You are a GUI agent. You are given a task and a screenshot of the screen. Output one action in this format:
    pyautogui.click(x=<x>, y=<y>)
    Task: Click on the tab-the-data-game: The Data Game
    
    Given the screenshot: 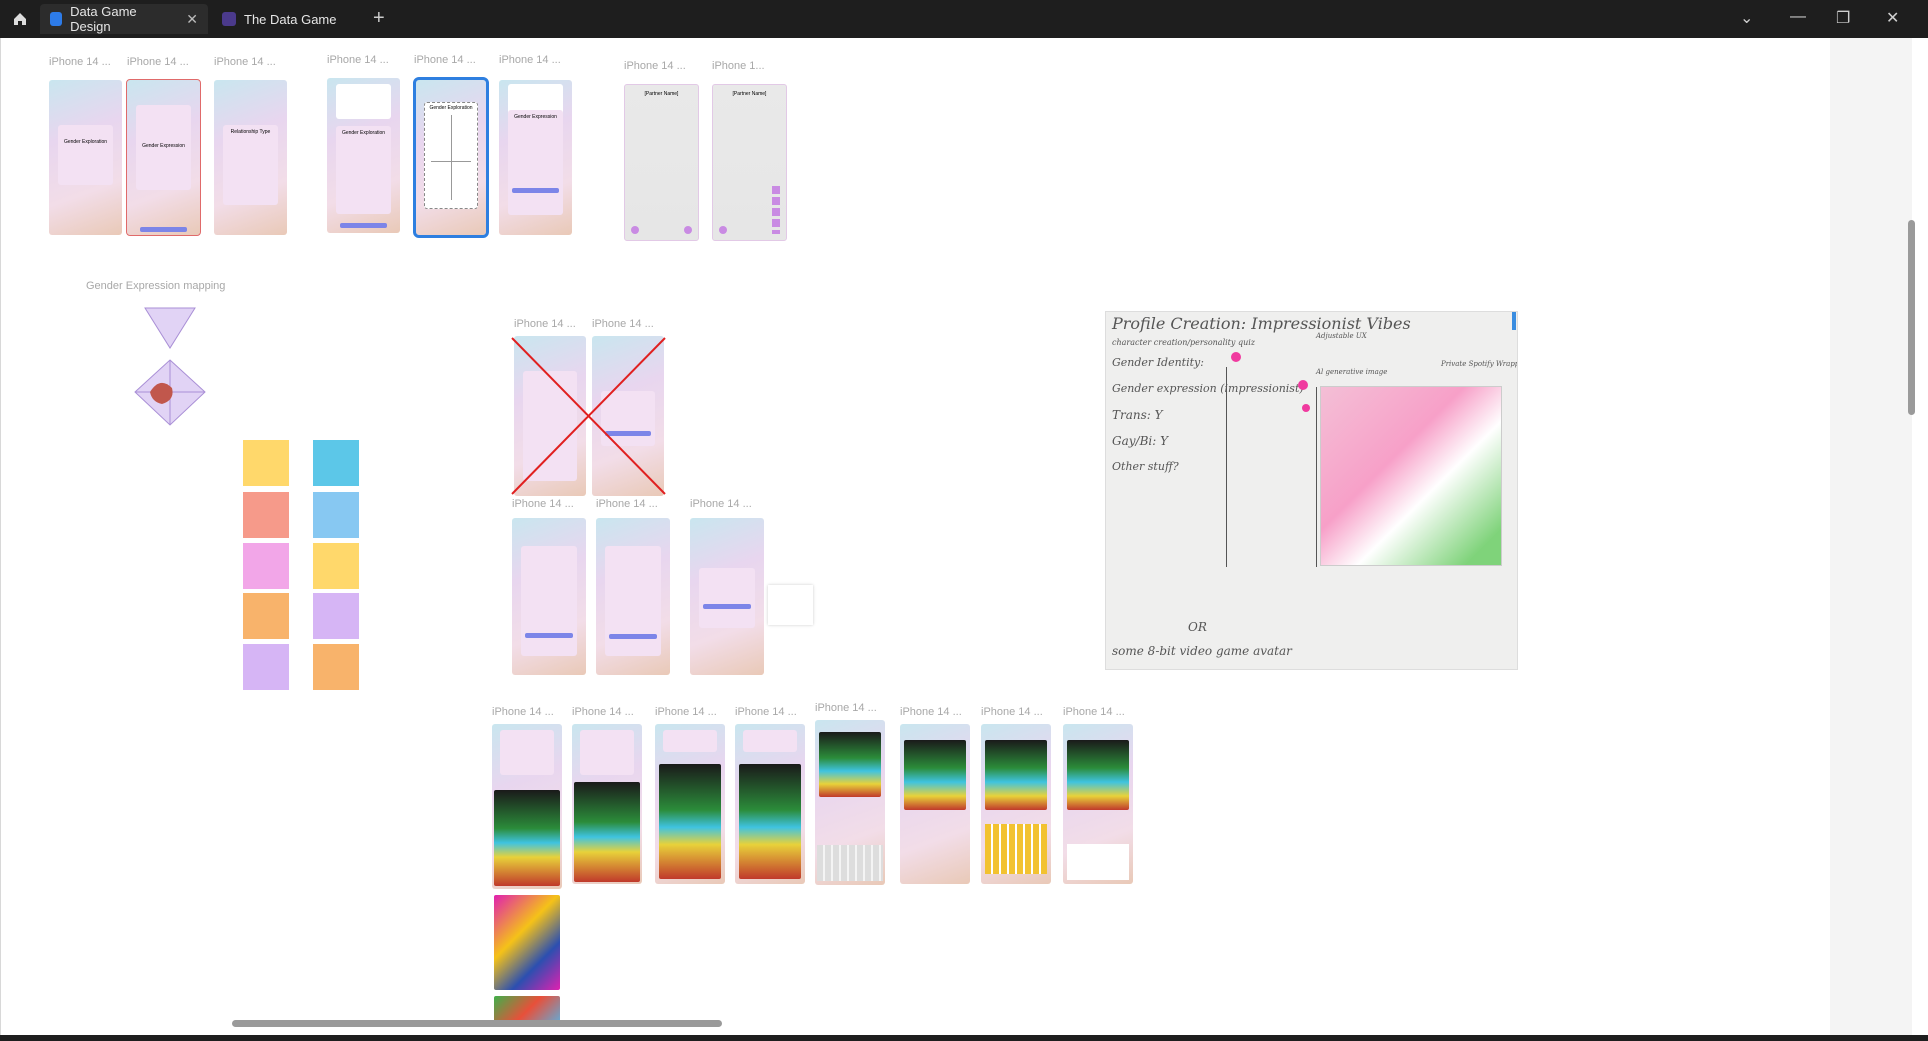 What is the action you would take?
    pyautogui.click(x=287, y=19)
    